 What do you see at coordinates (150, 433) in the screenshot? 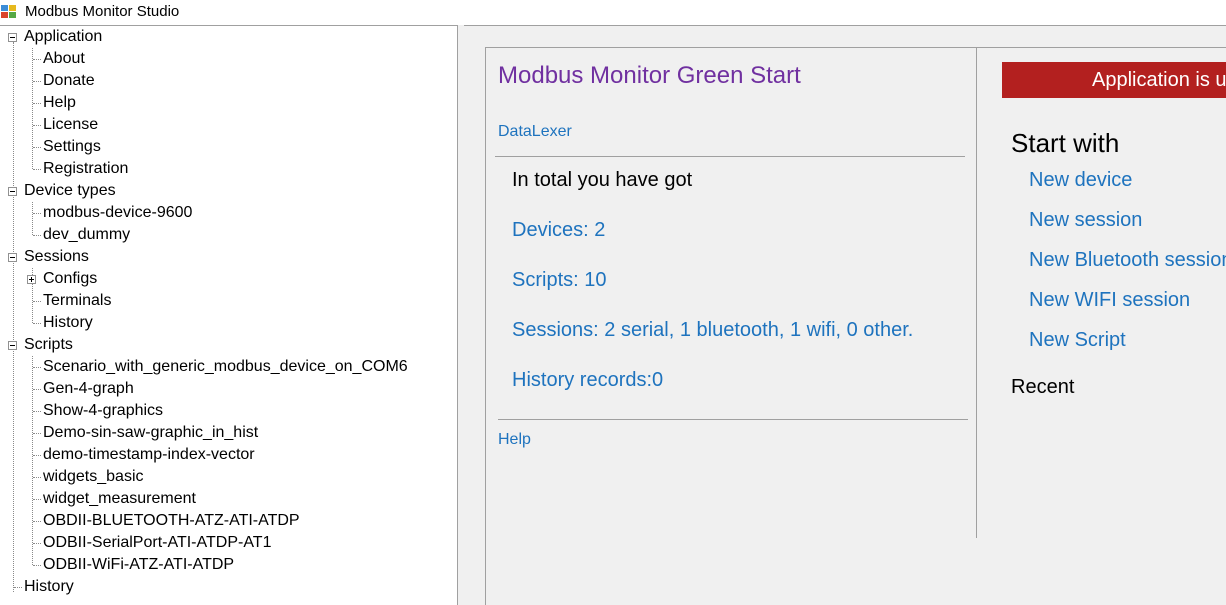
I see `tree-node-script: Demo-sin-saw-graphic_in_hist` at bounding box center [150, 433].